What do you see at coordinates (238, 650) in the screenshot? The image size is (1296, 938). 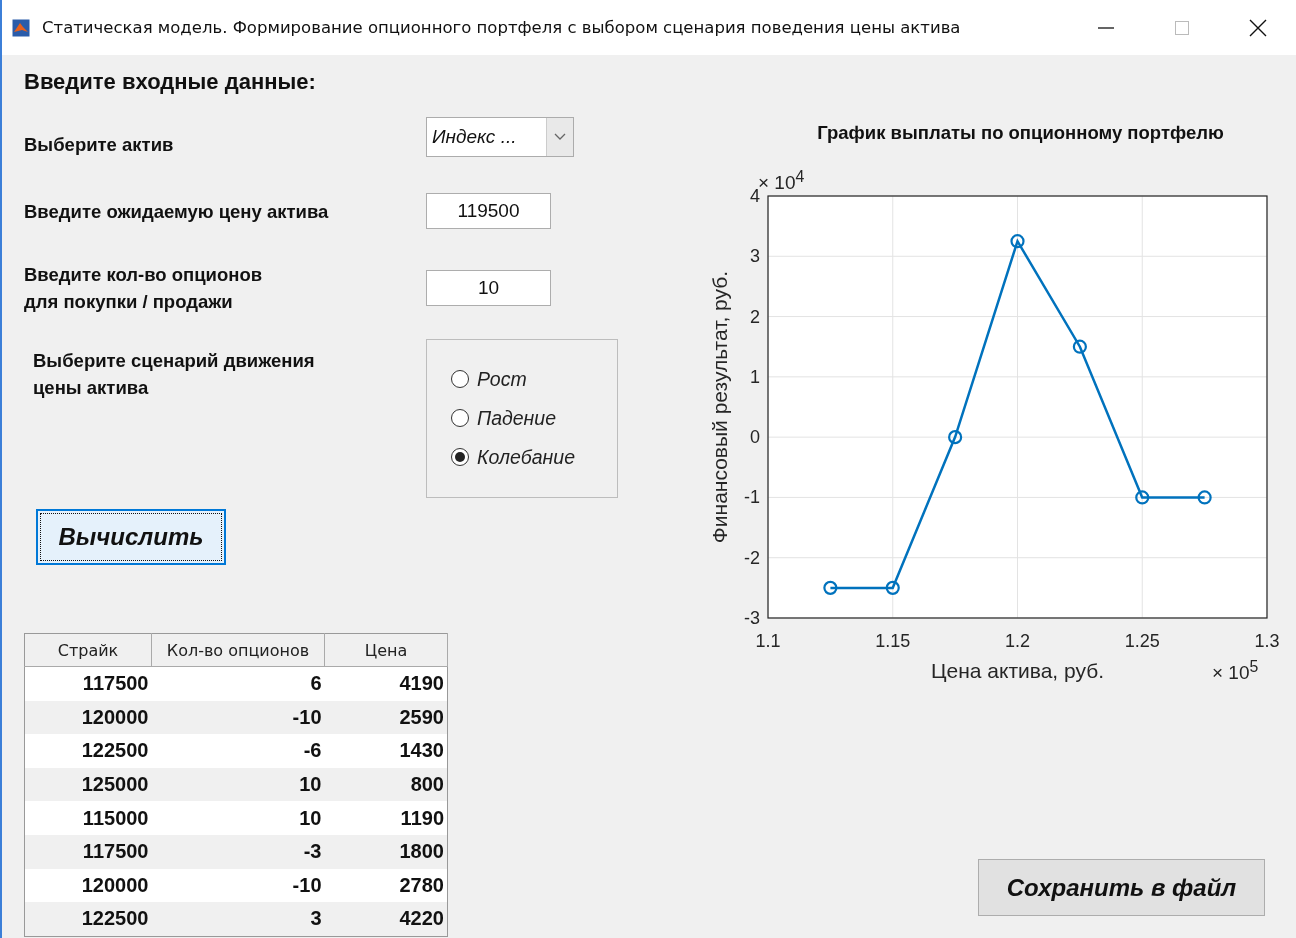 I see `column-header: Кол-во опционов` at bounding box center [238, 650].